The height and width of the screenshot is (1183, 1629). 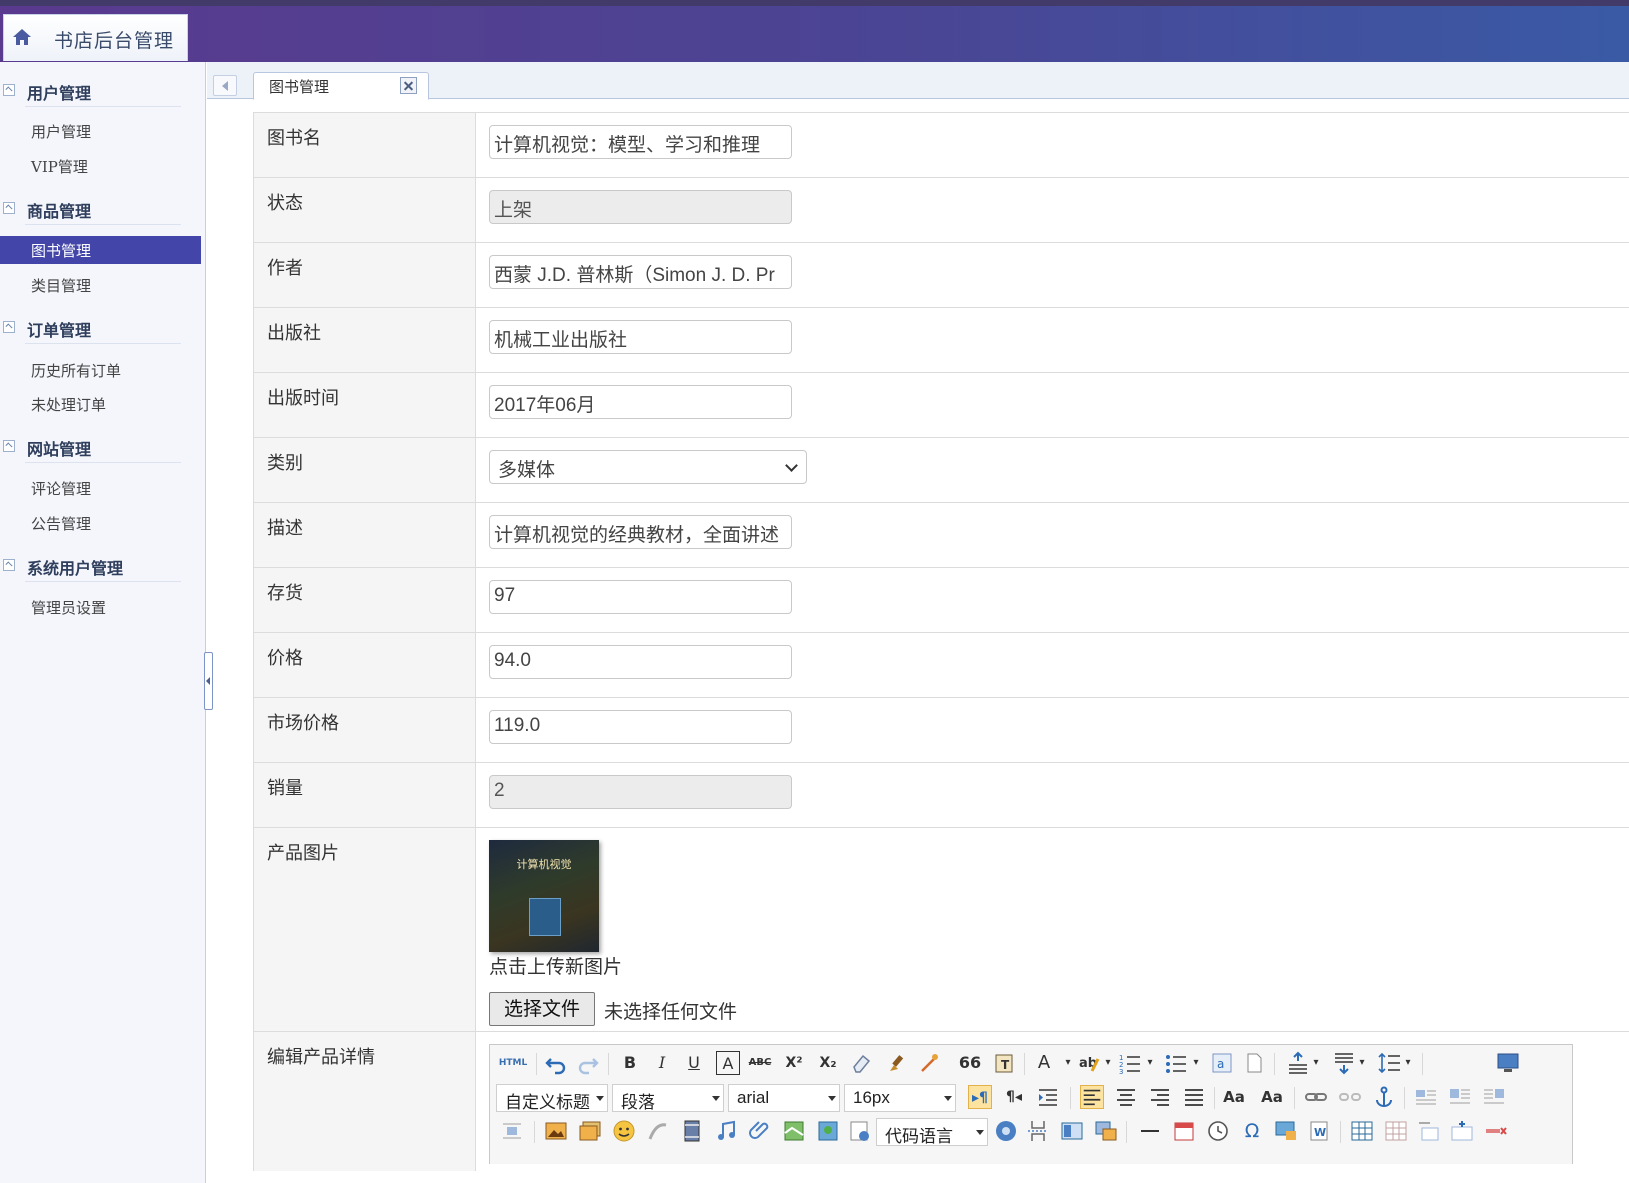 What do you see at coordinates (970, 1063) in the screenshot?
I see `blockquote-icon: 66` at bounding box center [970, 1063].